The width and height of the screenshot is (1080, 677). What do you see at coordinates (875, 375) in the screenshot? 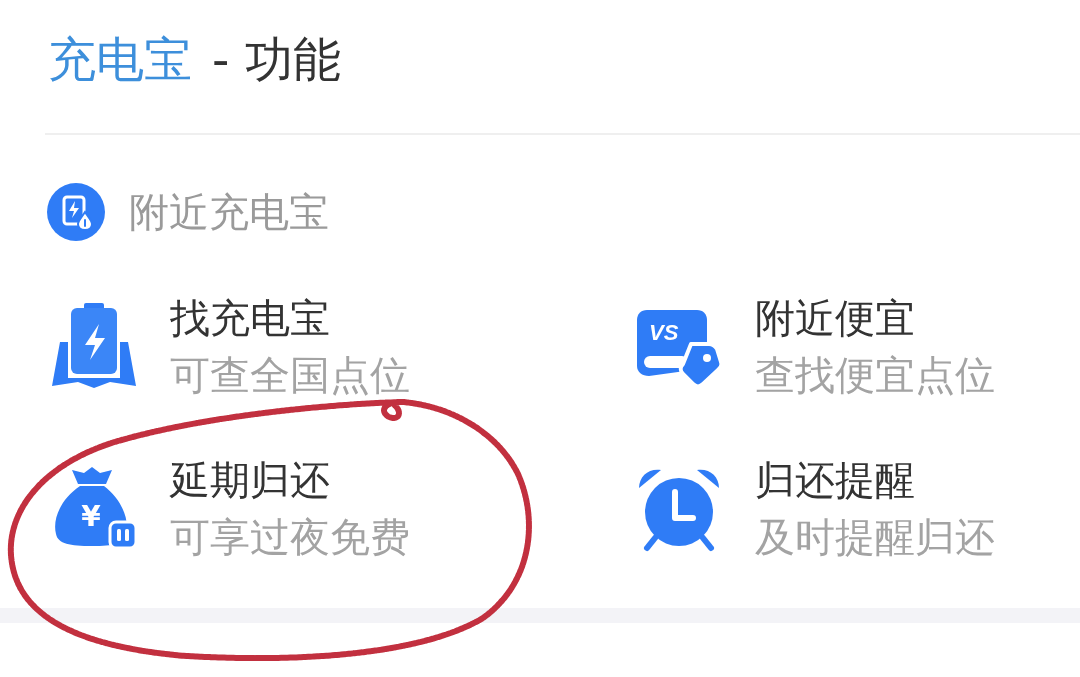
I see `feature-subtitle: 查找便宜点位` at bounding box center [875, 375].